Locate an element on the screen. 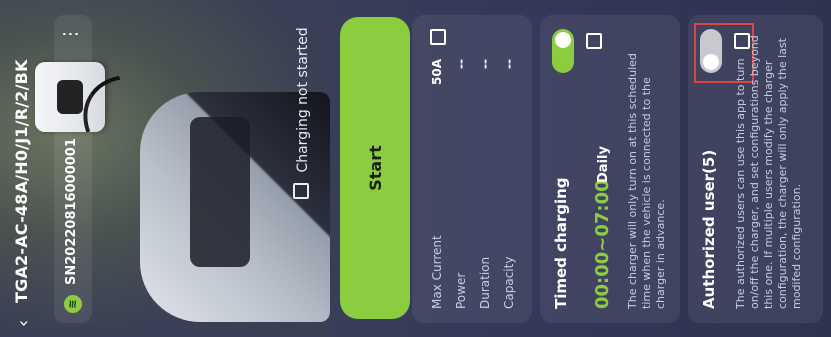  car-window-image is located at coordinates (220, 192).